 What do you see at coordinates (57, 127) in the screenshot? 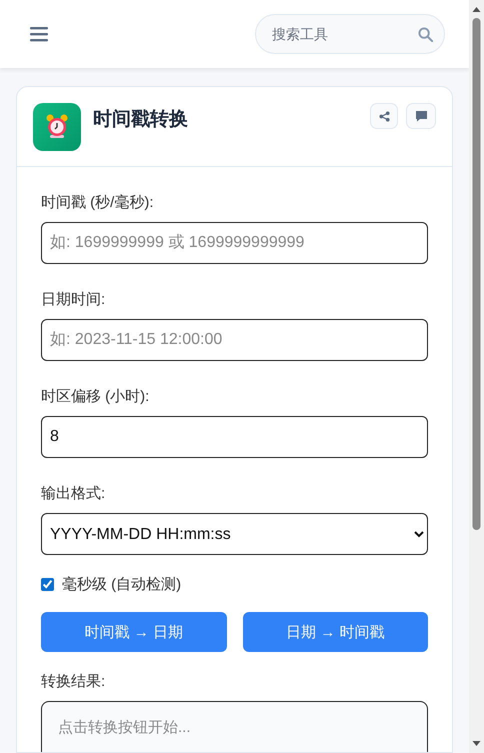
I see `alarm-clock-icon` at bounding box center [57, 127].